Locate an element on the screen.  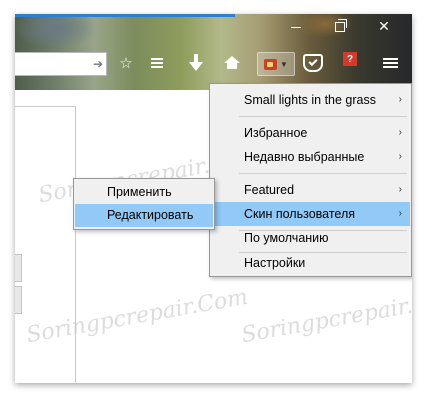
go-arrow-icon: ➔ is located at coordinates (98, 64).